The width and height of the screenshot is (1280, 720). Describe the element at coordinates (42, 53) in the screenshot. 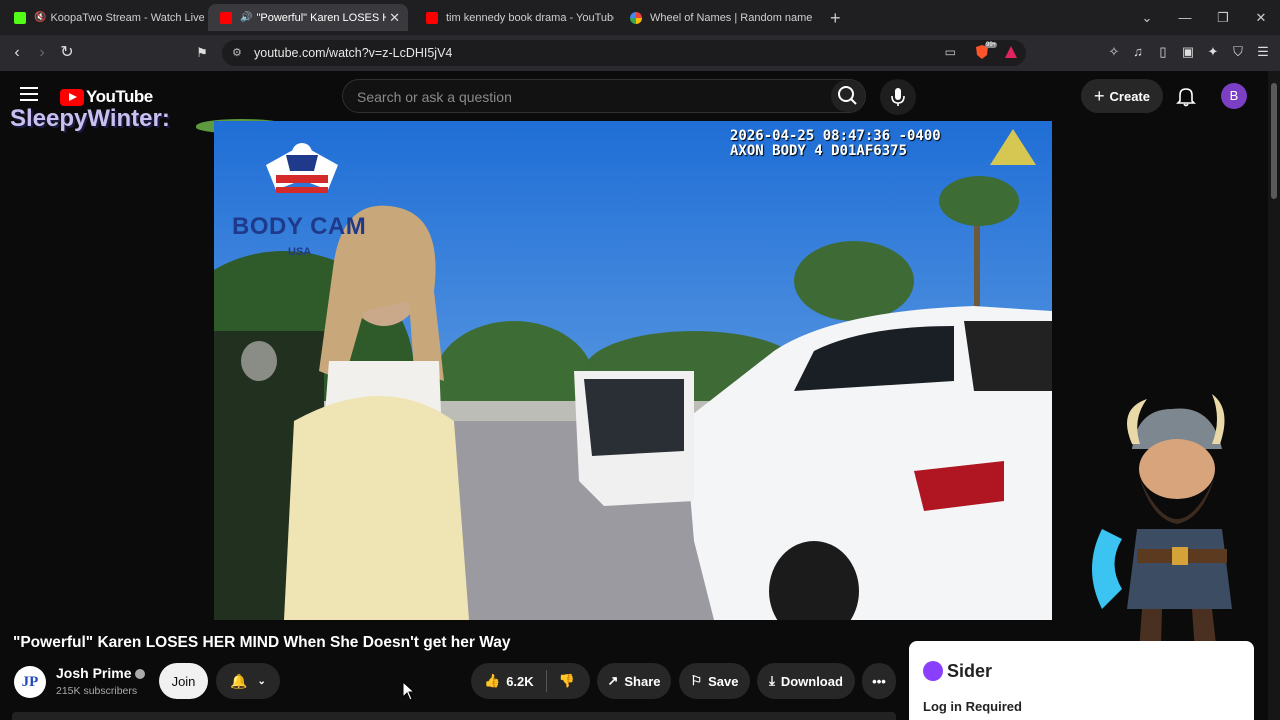

I see `forward-icon: ›` at that location.